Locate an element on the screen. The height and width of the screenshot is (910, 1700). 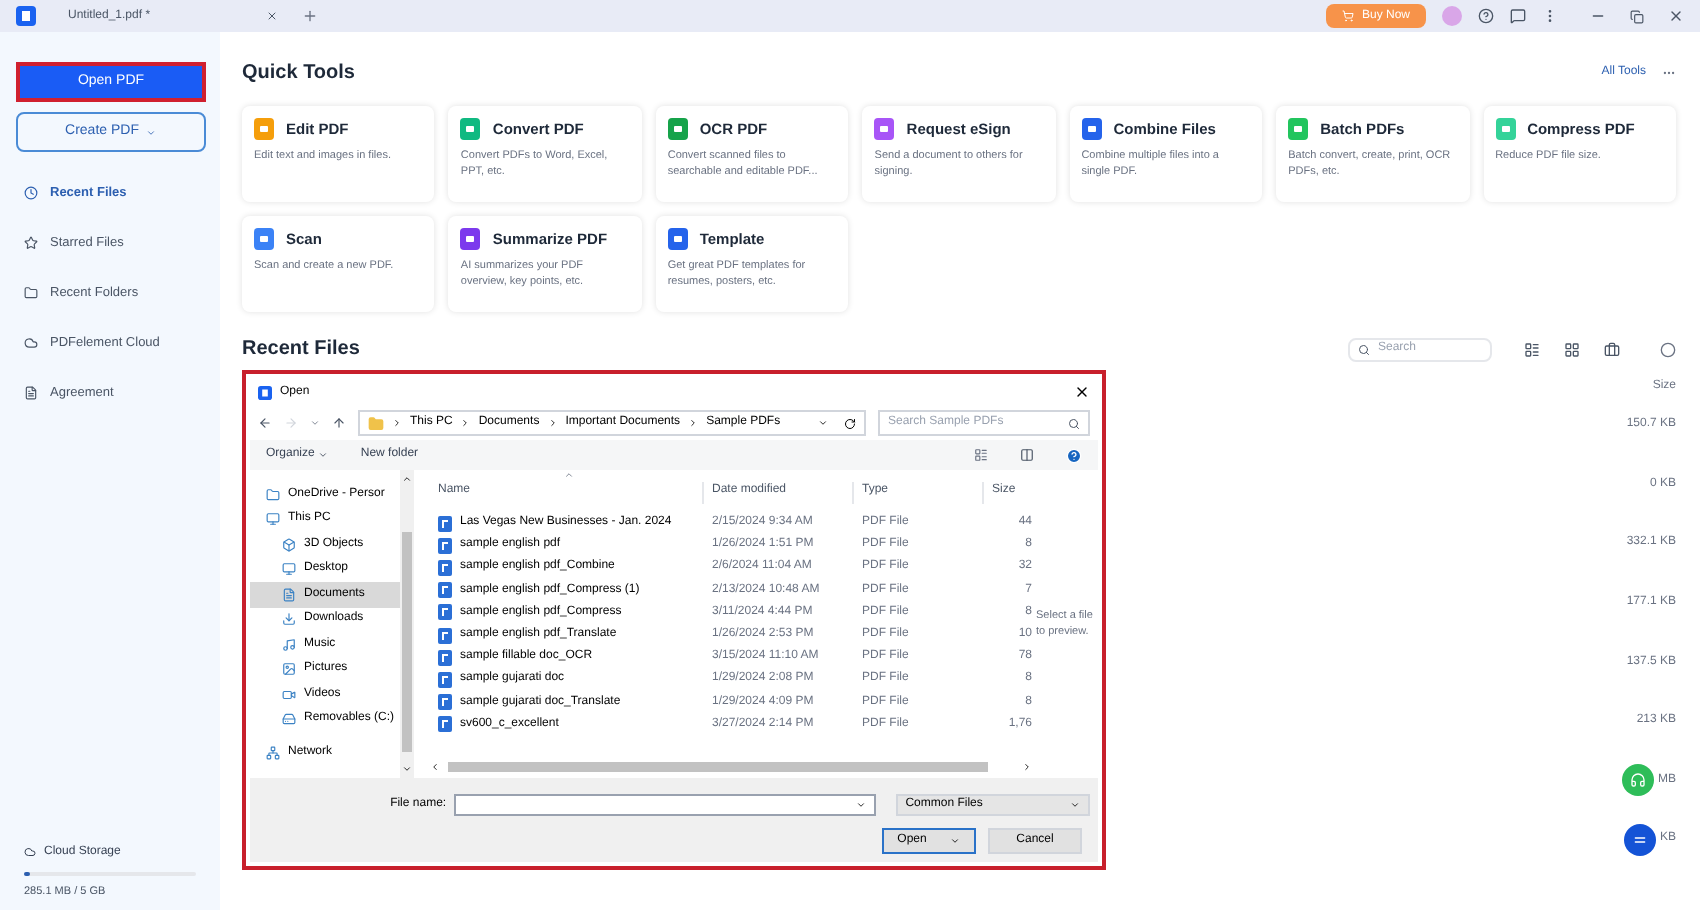
new-tab-icon is located at coordinates (310, 16).